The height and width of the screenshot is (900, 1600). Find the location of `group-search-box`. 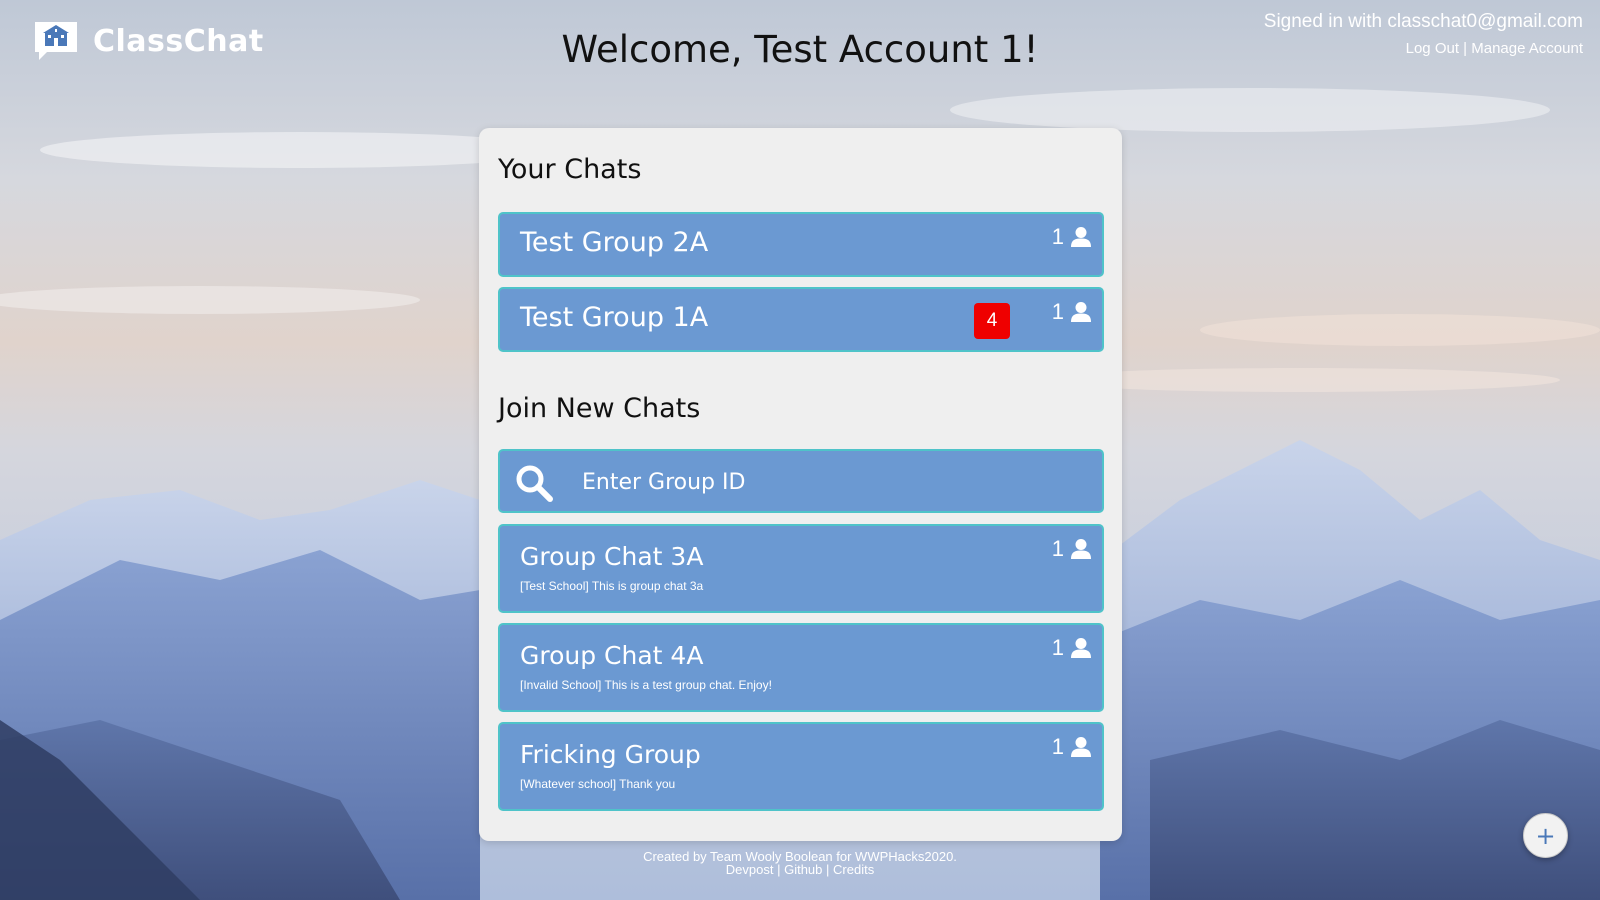

group-search-box is located at coordinates (801, 481).